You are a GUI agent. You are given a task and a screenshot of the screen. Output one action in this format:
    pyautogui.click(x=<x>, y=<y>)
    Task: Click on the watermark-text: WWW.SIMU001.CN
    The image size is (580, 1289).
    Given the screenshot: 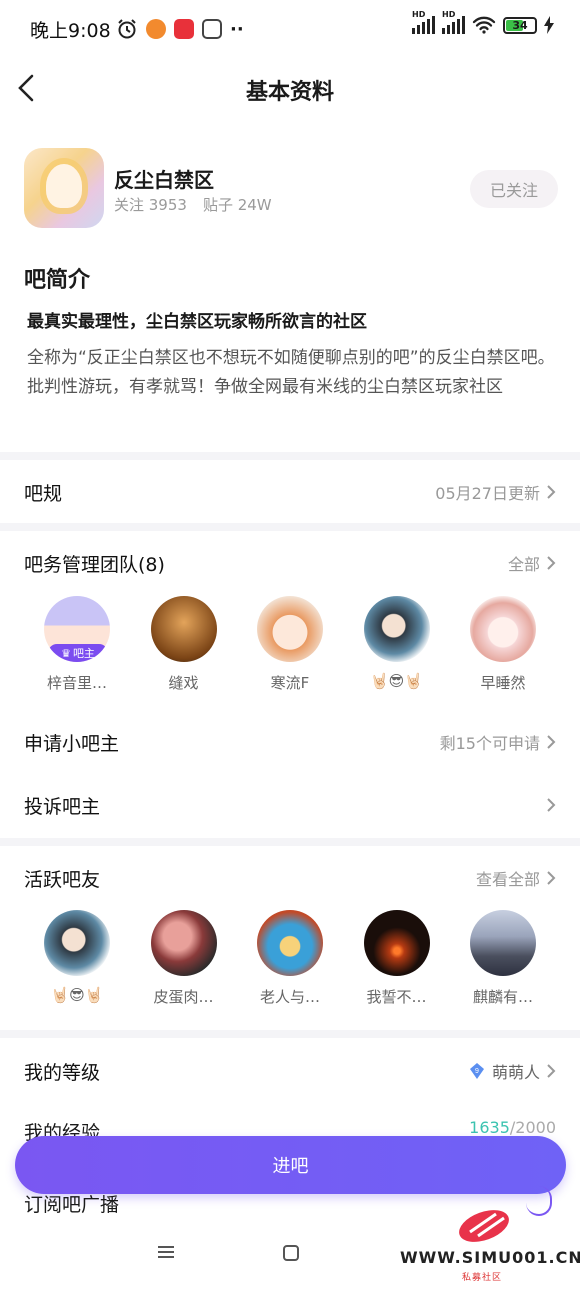 What is the action you would take?
    pyautogui.click(x=490, y=1257)
    